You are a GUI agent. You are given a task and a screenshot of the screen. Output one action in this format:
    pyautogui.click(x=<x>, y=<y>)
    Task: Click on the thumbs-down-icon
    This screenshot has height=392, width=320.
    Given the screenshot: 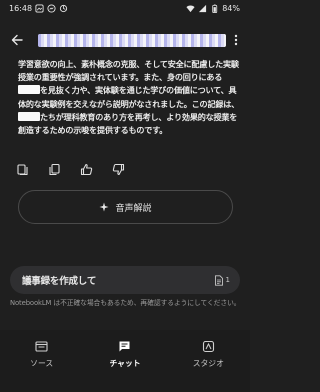 What is the action you would take?
    pyautogui.click(x=118, y=169)
    